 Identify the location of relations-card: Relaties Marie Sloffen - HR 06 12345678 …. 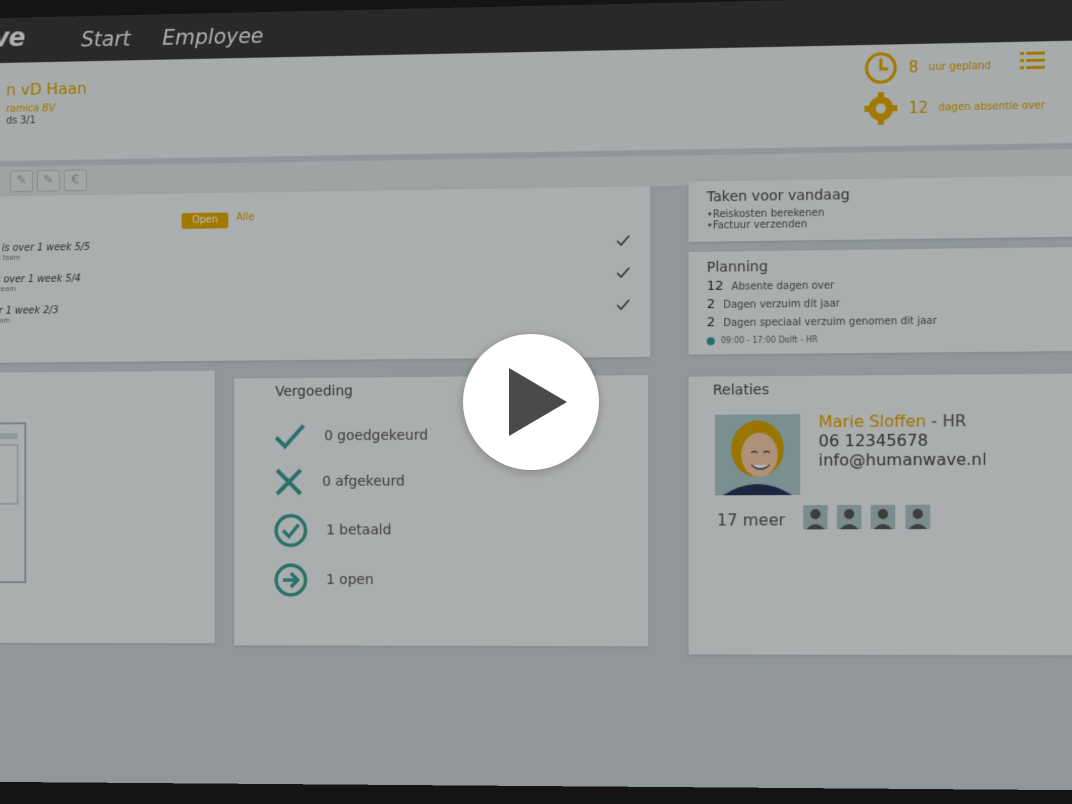
(880, 514).